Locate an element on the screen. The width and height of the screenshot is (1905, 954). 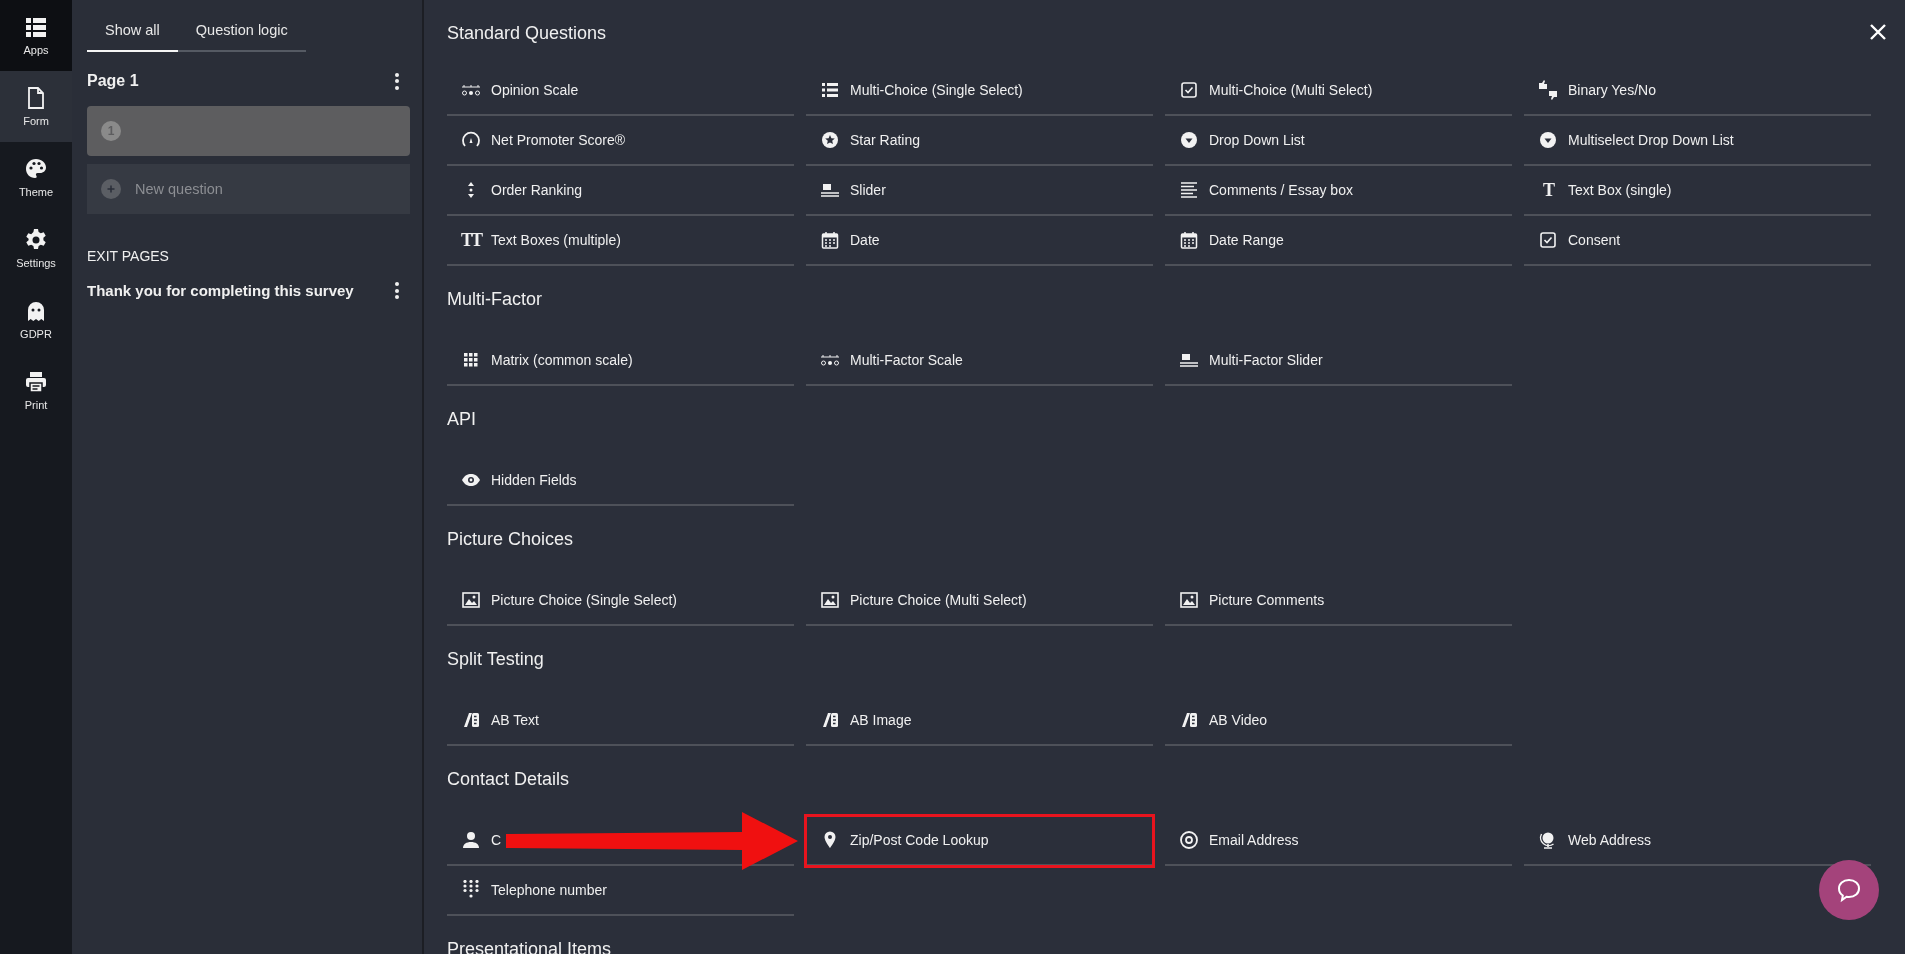
sidebar-item: GDPR is located at coordinates (36, 319).